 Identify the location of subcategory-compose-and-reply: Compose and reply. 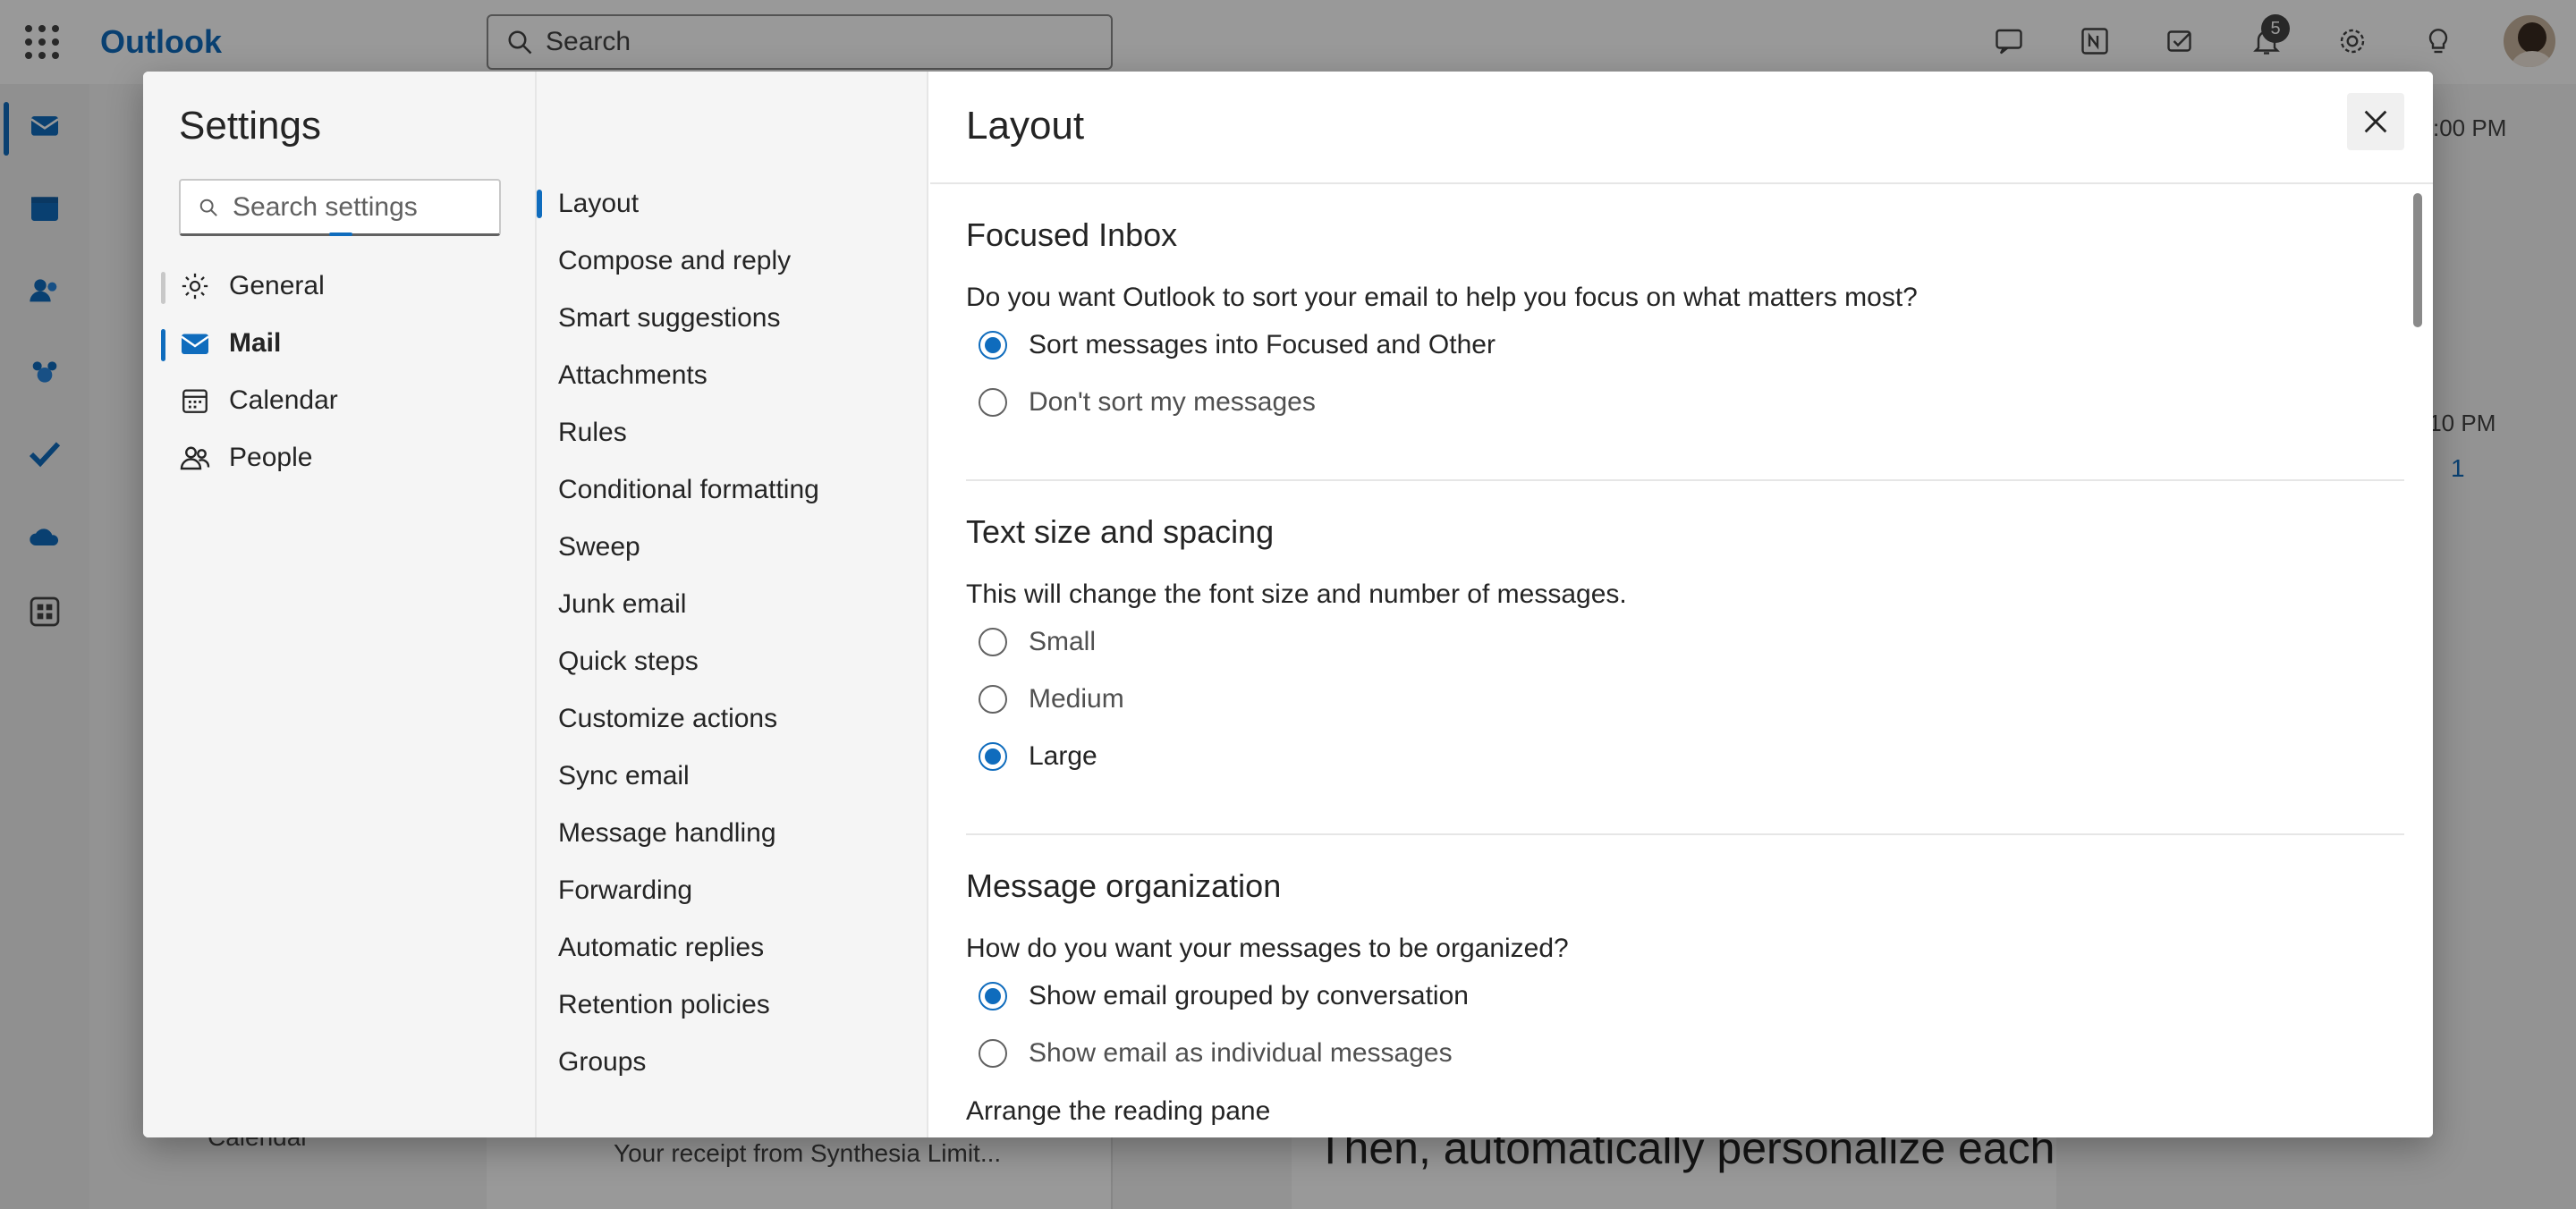
(674, 261).